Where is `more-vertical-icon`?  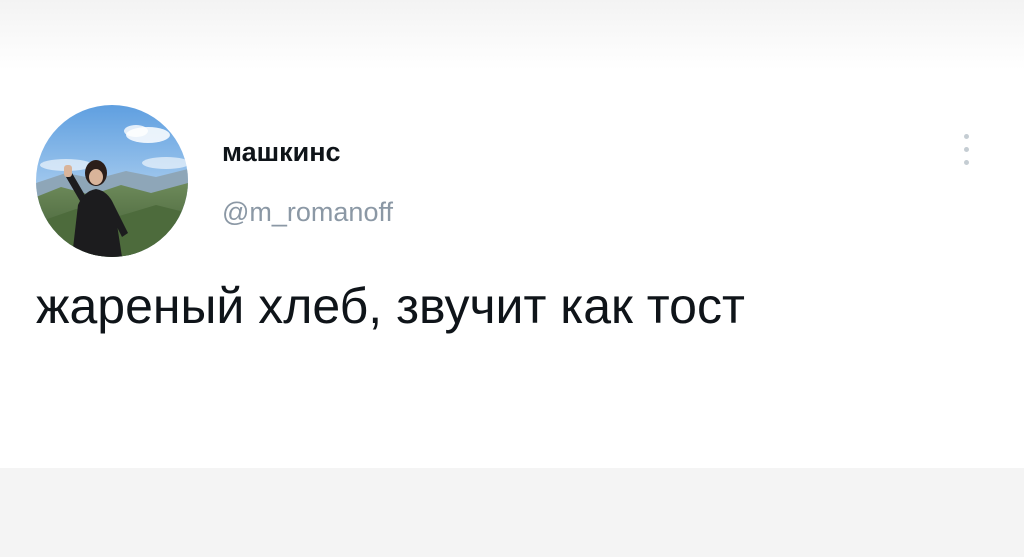
more-vertical-icon is located at coordinates (966, 150).